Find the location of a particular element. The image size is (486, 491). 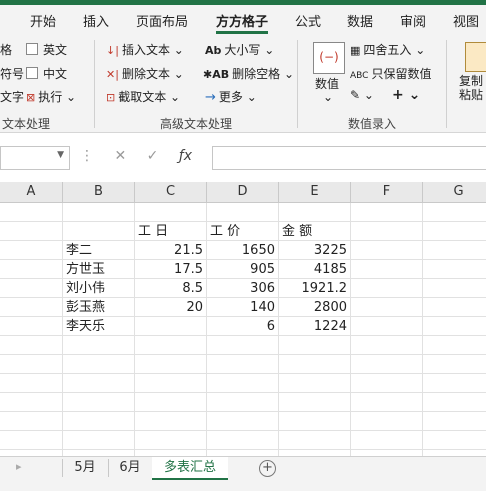

tab-fangfang: 方方格子 is located at coordinates (242, 20).